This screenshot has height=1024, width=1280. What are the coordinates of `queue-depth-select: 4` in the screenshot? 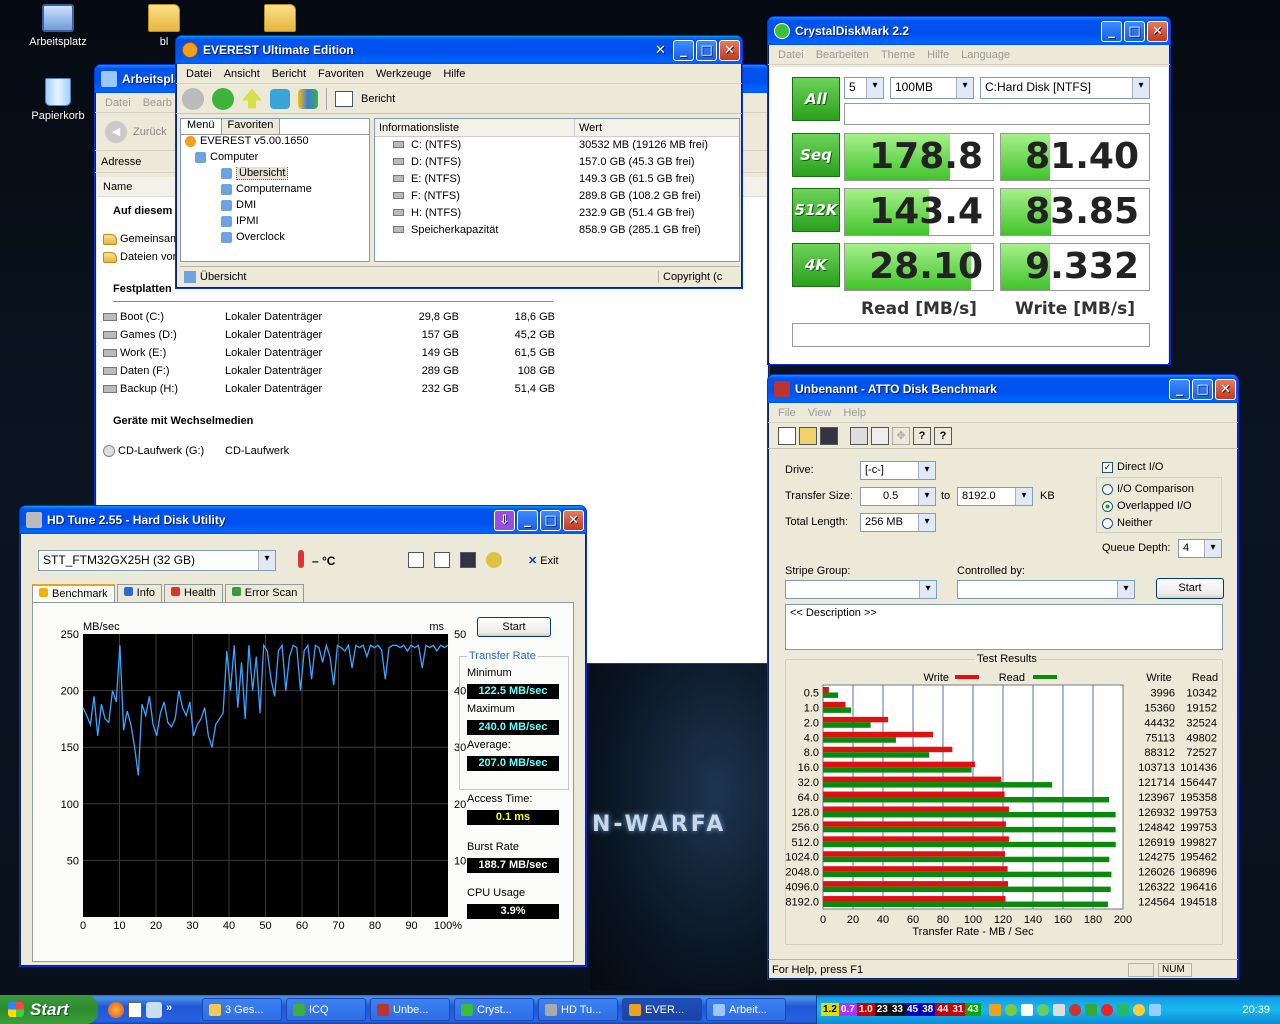 It's located at (1200, 548).